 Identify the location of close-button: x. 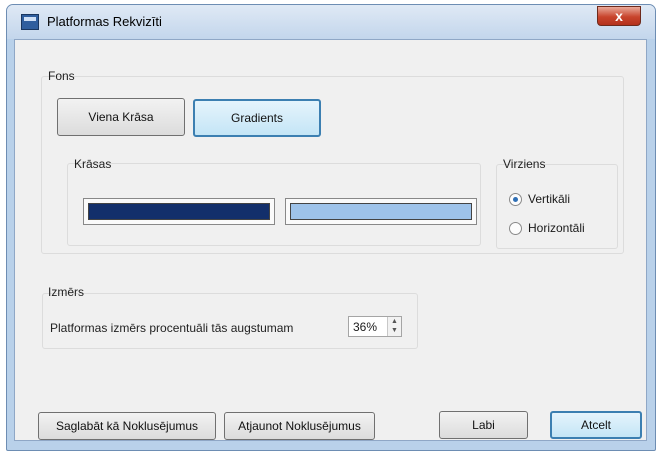
(619, 16).